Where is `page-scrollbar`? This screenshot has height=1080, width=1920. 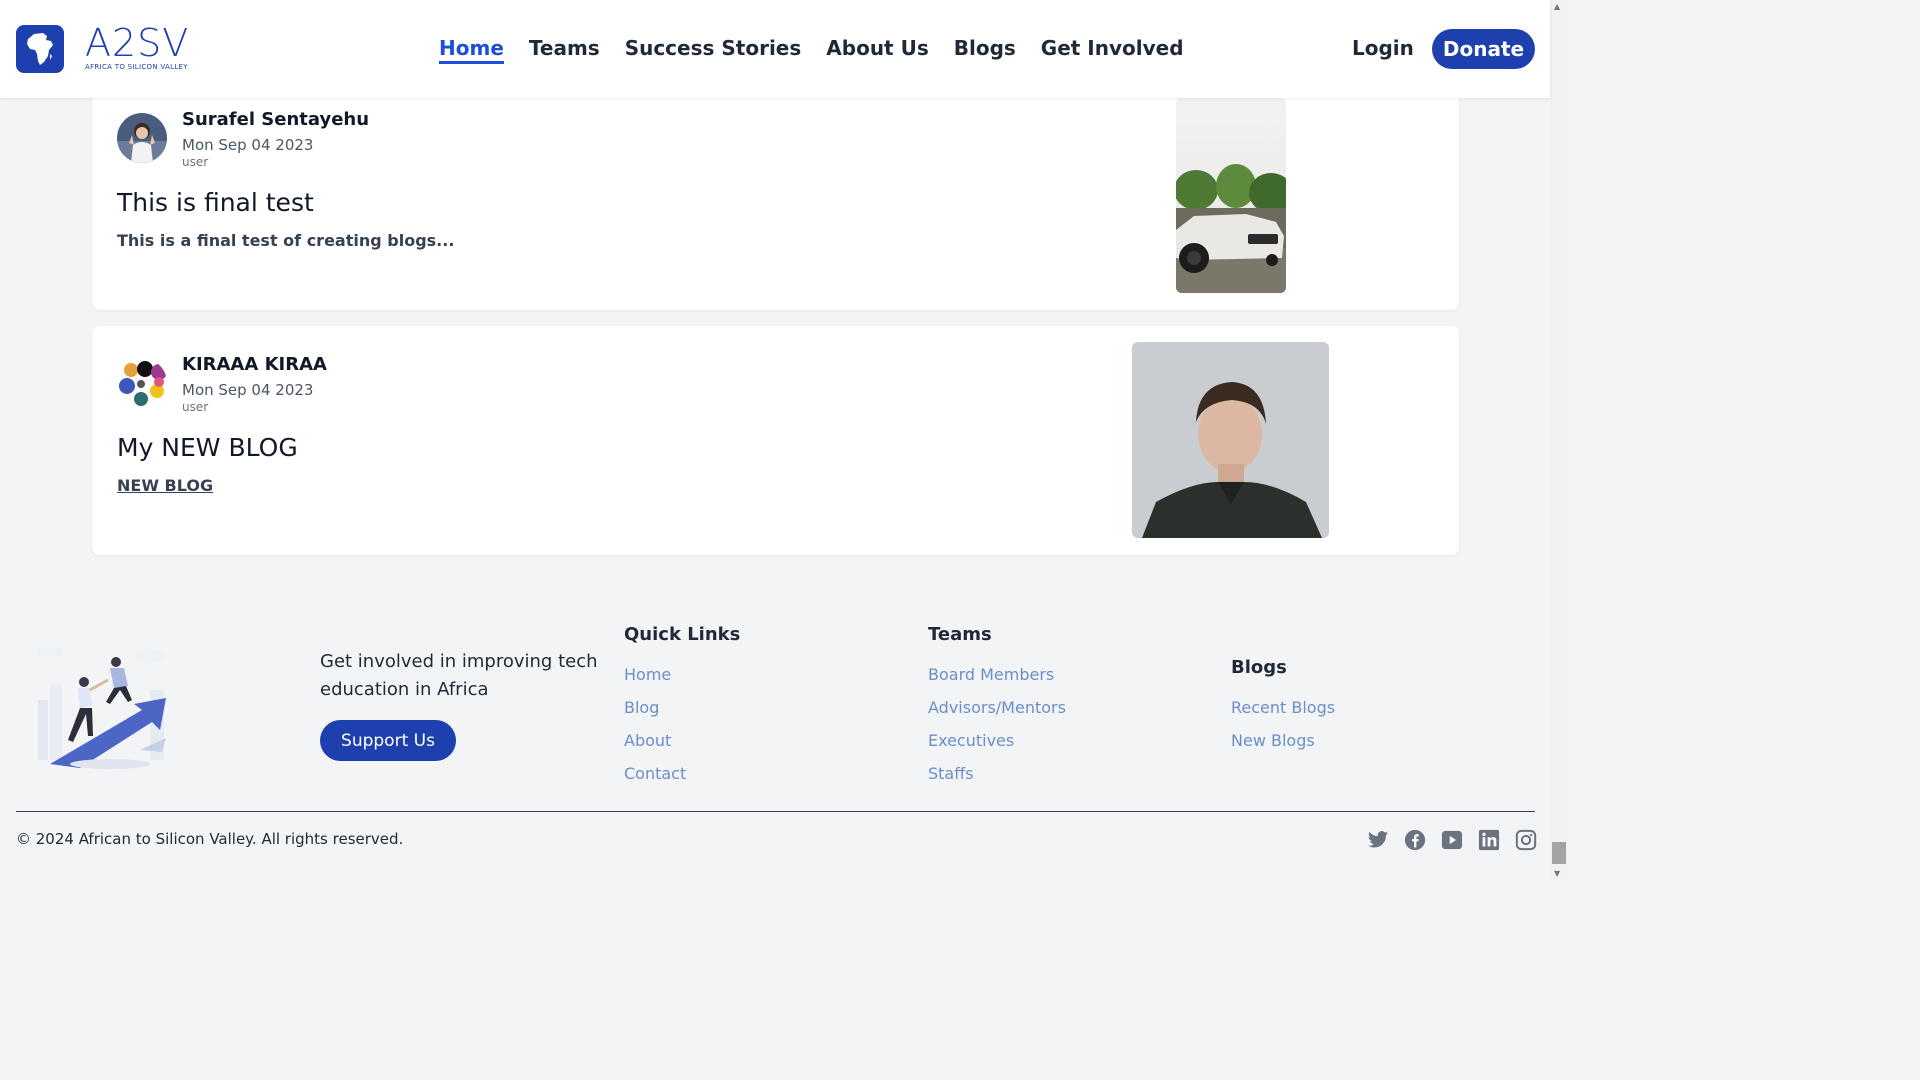 page-scrollbar is located at coordinates (1559, 441).